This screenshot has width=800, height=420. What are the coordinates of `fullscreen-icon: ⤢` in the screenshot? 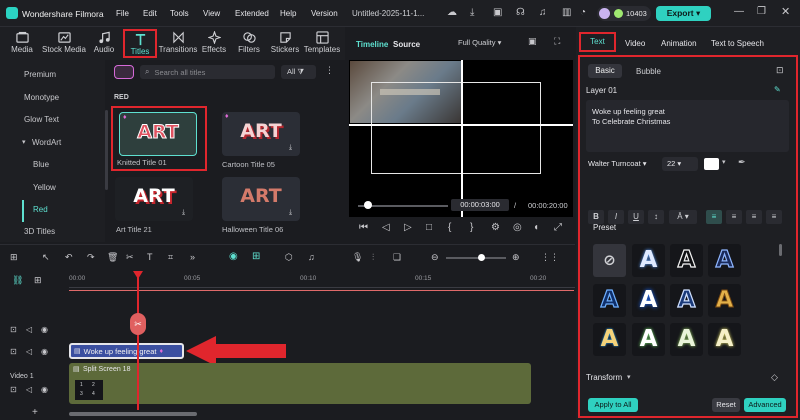 It's located at (558, 227).